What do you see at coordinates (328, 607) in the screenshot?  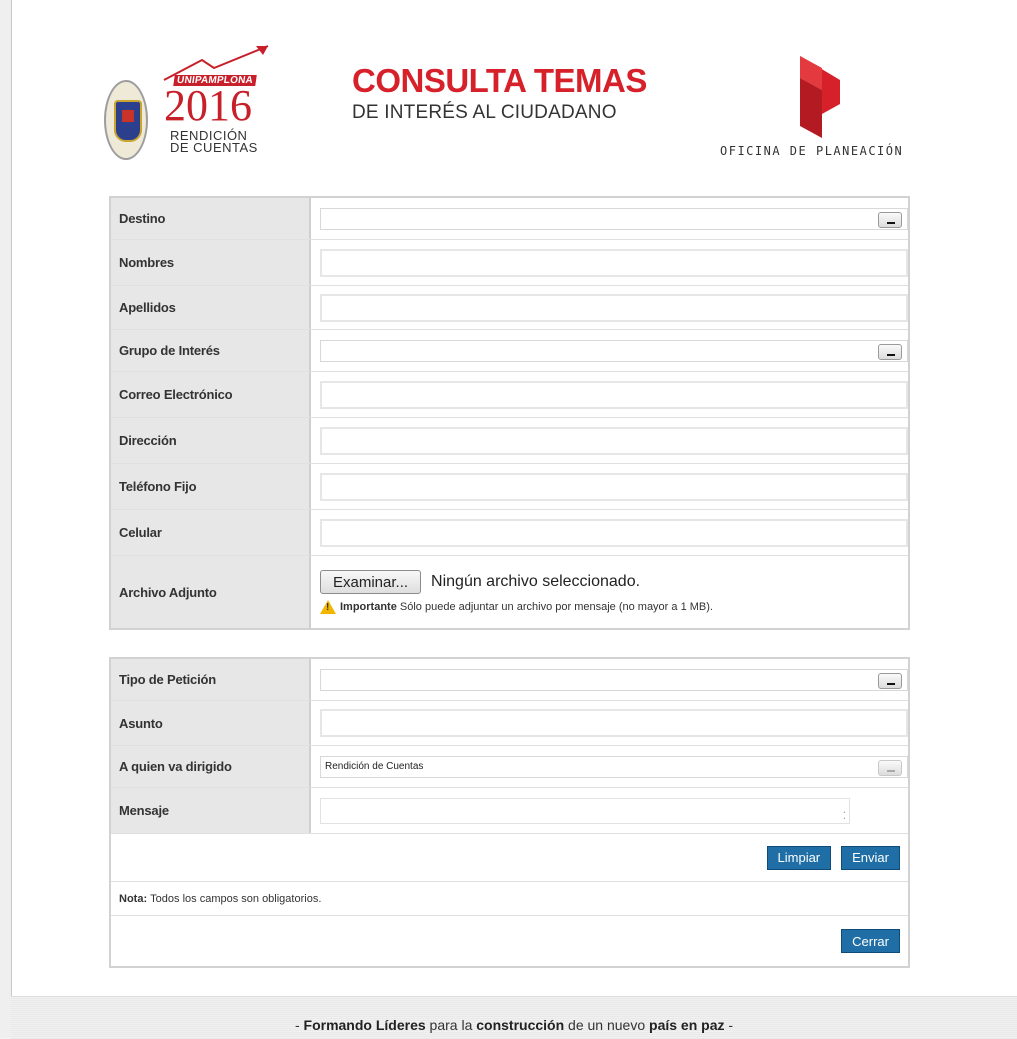 I see `warning-icon: !` at bounding box center [328, 607].